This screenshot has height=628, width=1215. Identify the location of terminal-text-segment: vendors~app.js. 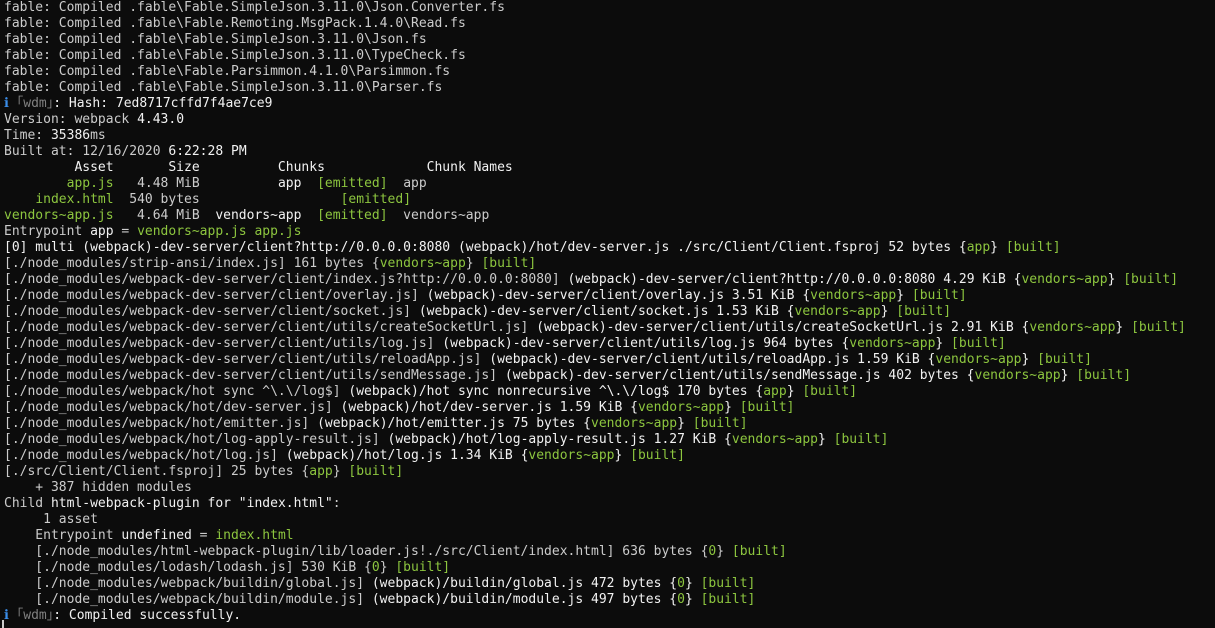
(59, 215).